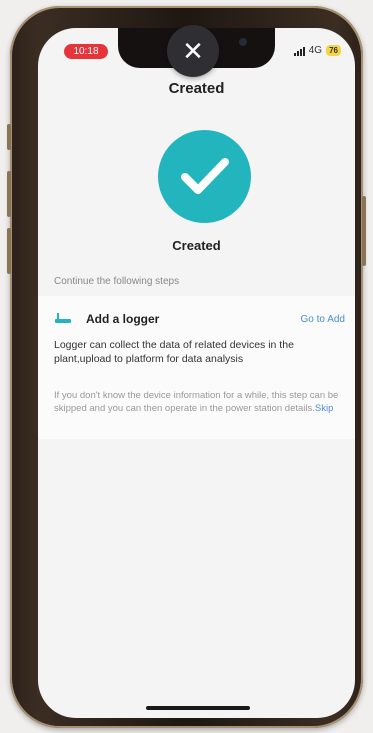 This screenshot has height=733, width=373. Describe the element at coordinates (9, 194) in the screenshot. I see `volume-up-button` at that location.